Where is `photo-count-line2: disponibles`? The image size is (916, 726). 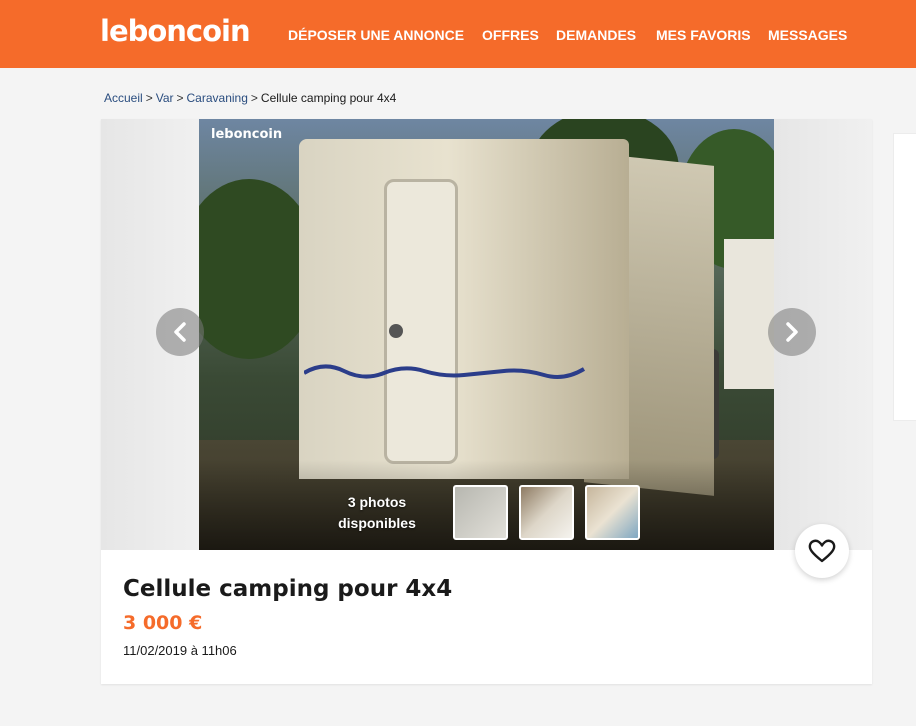
photo-count-line2: disponibles is located at coordinates (377, 523).